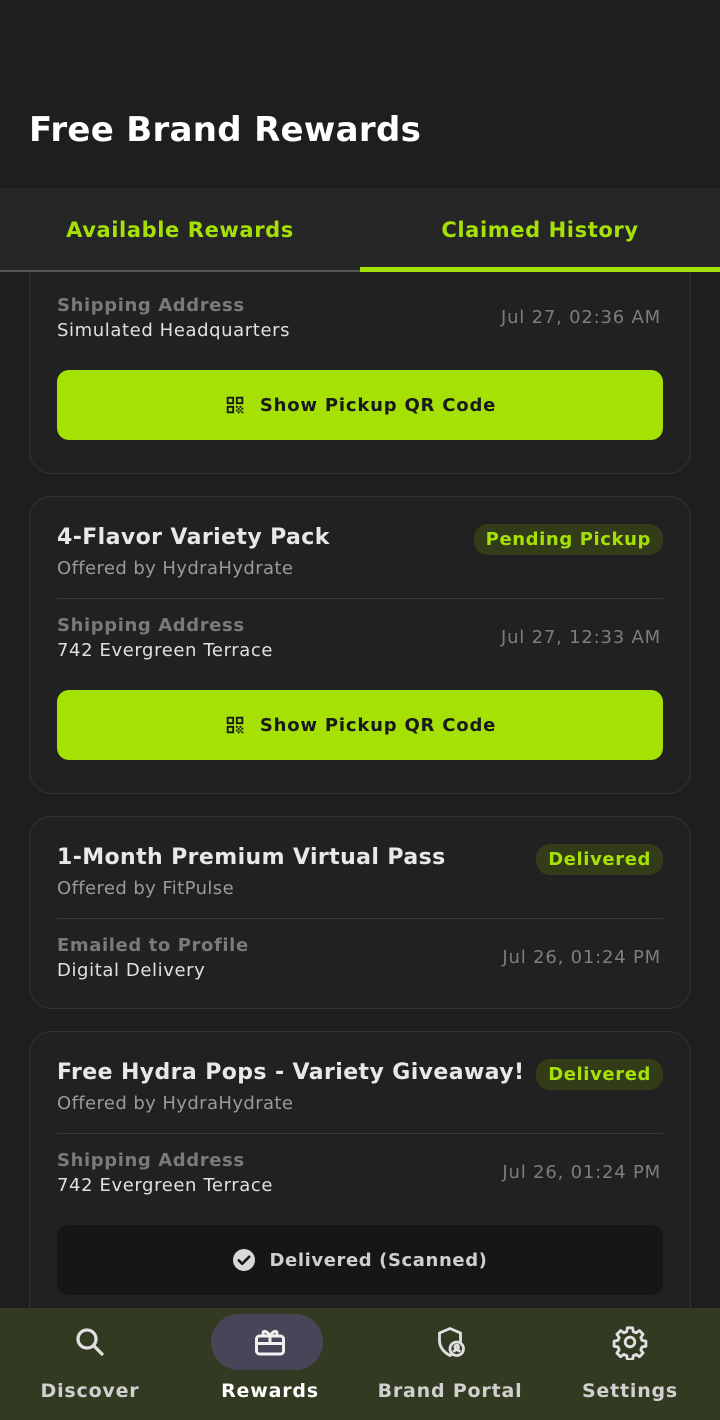  Describe the element at coordinates (580, 637) in the screenshot. I see `claim-date: Jul 27, 12:33 AM` at that location.